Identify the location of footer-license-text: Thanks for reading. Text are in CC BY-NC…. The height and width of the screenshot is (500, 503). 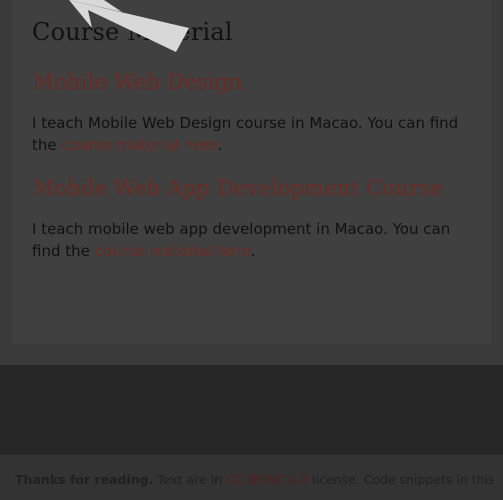
(254, 479).